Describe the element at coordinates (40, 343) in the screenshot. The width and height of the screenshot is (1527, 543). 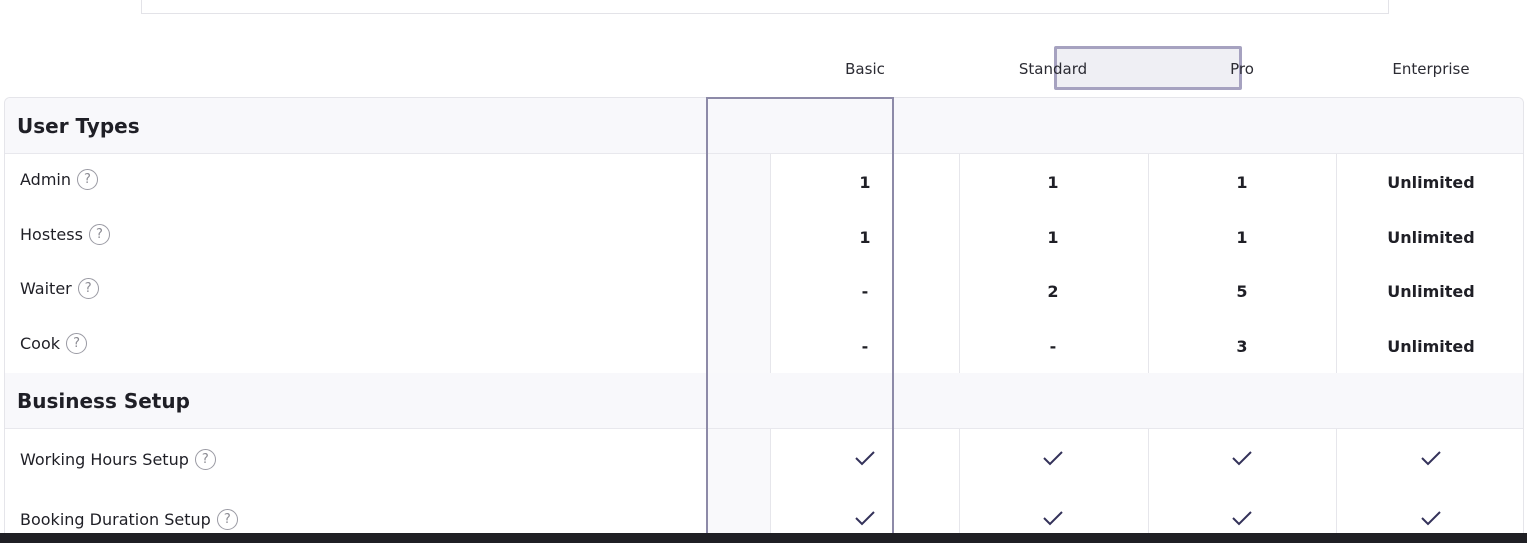
I see `feature-name: Cook` at that location.